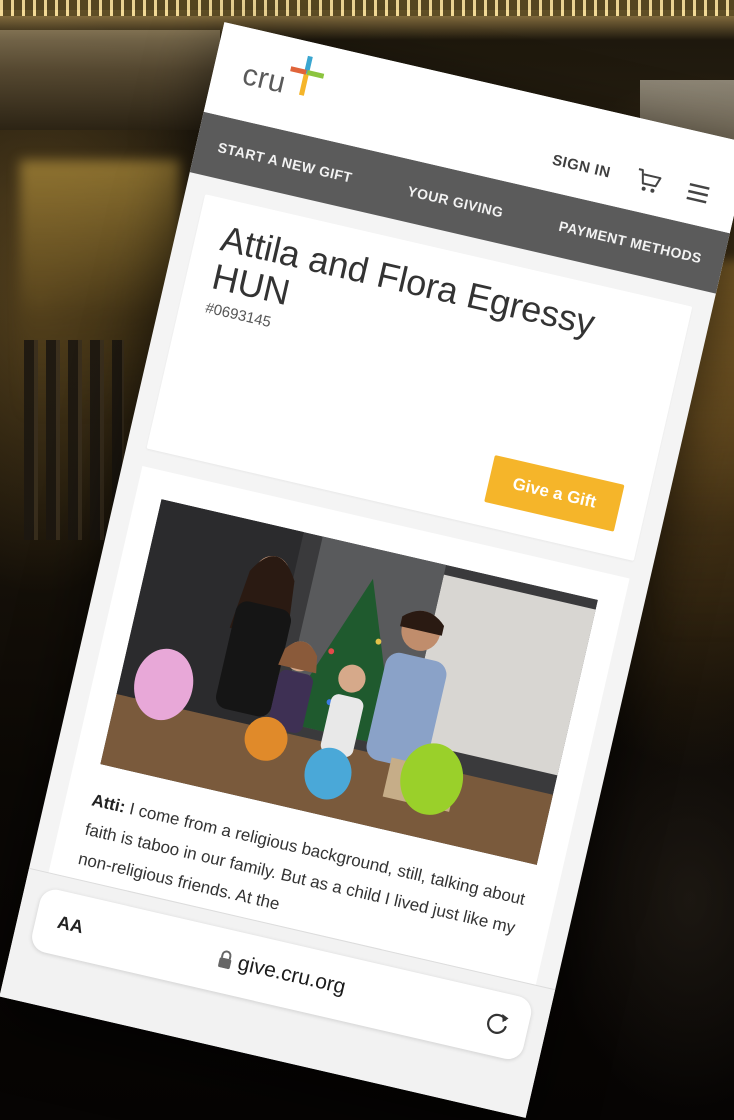 The image size is (734, 1120). I want to click on cross-logo-icon, so click(307, 75).